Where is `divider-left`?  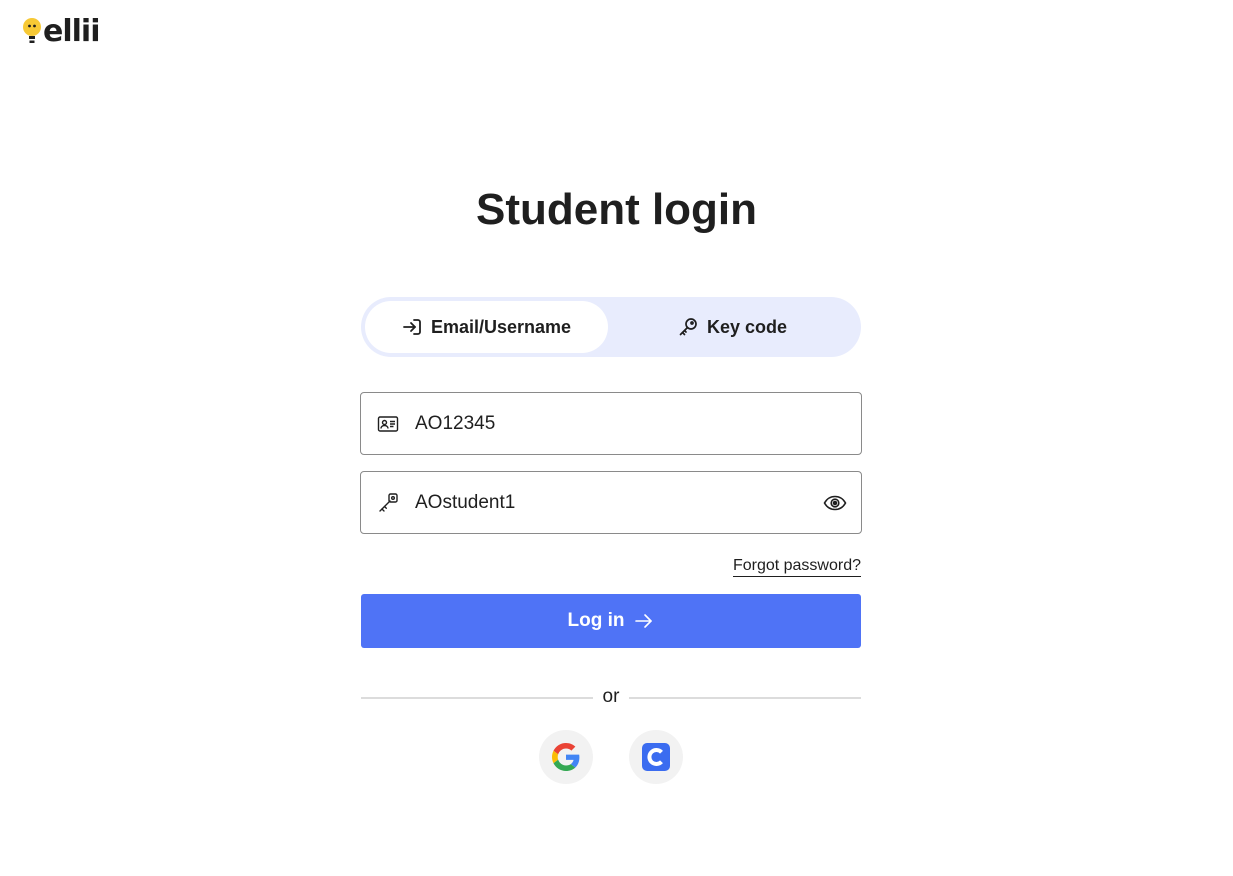 divider-left is located at coordinates (477, 698).